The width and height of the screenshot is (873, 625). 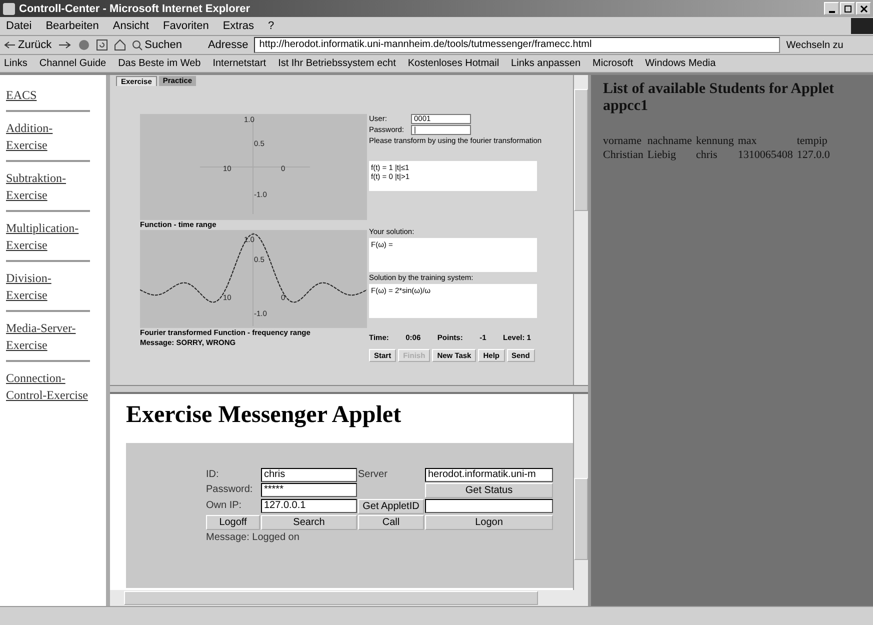 I want to click on close-button, so click(x=863, y=8).